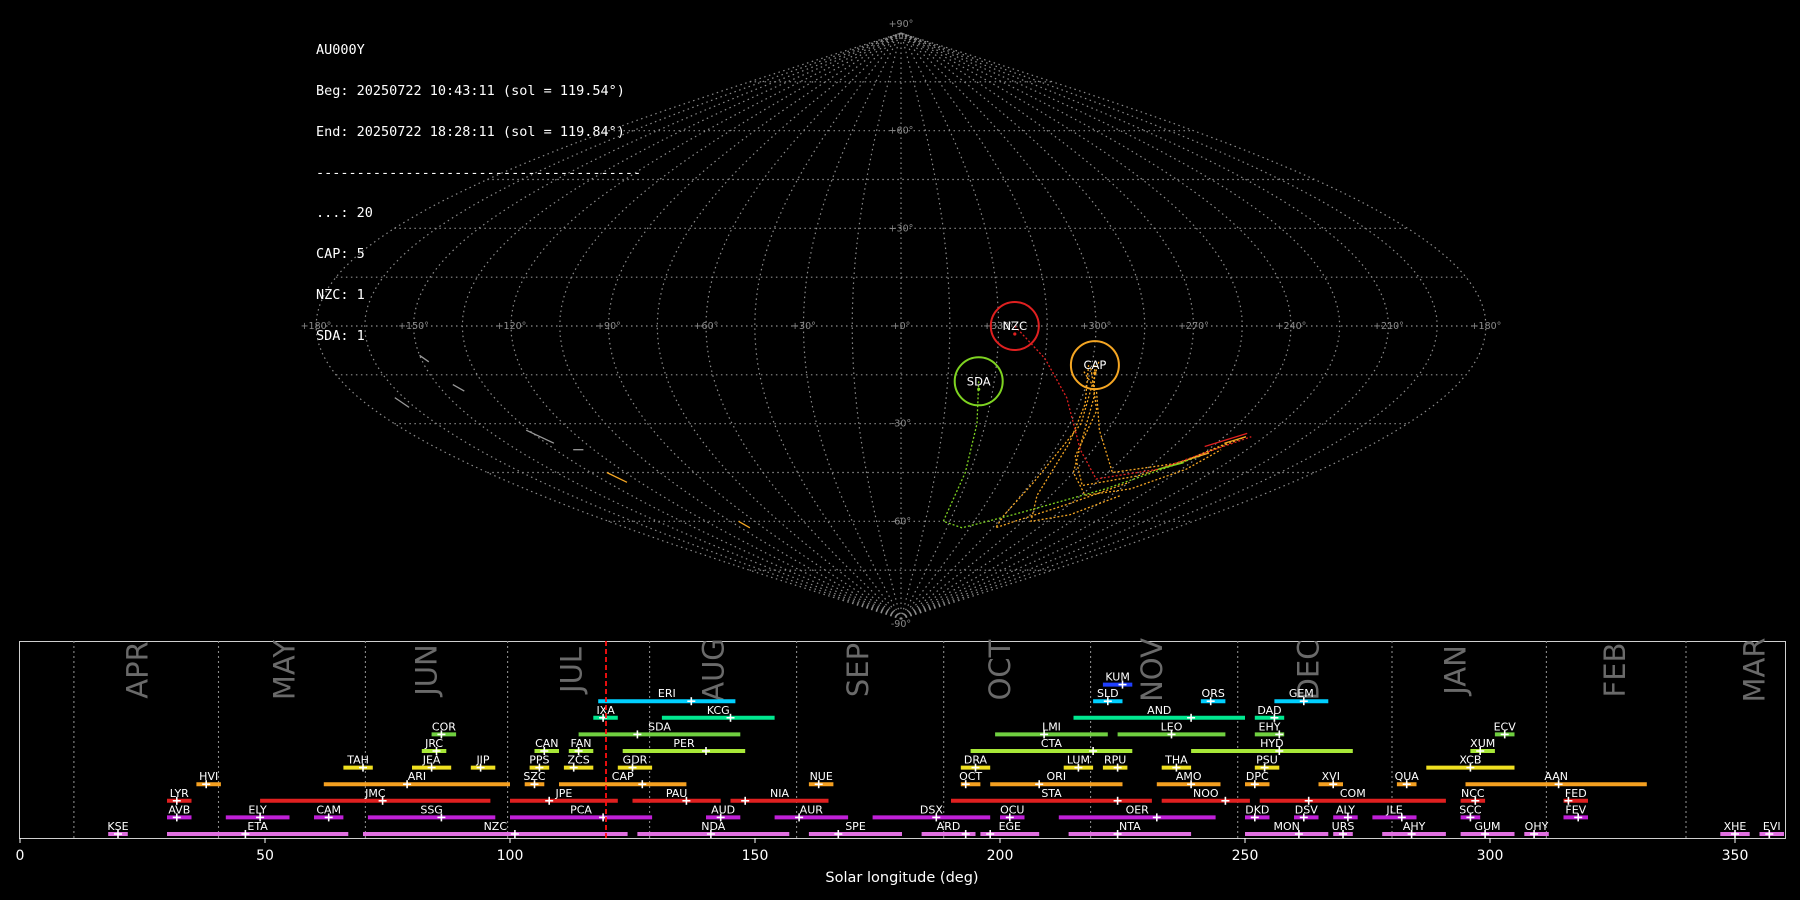  What do you see at coordinates (1490, 856) in the screenshot?
I see `x-tick-label: 300` at bounding box center [1490, 856].